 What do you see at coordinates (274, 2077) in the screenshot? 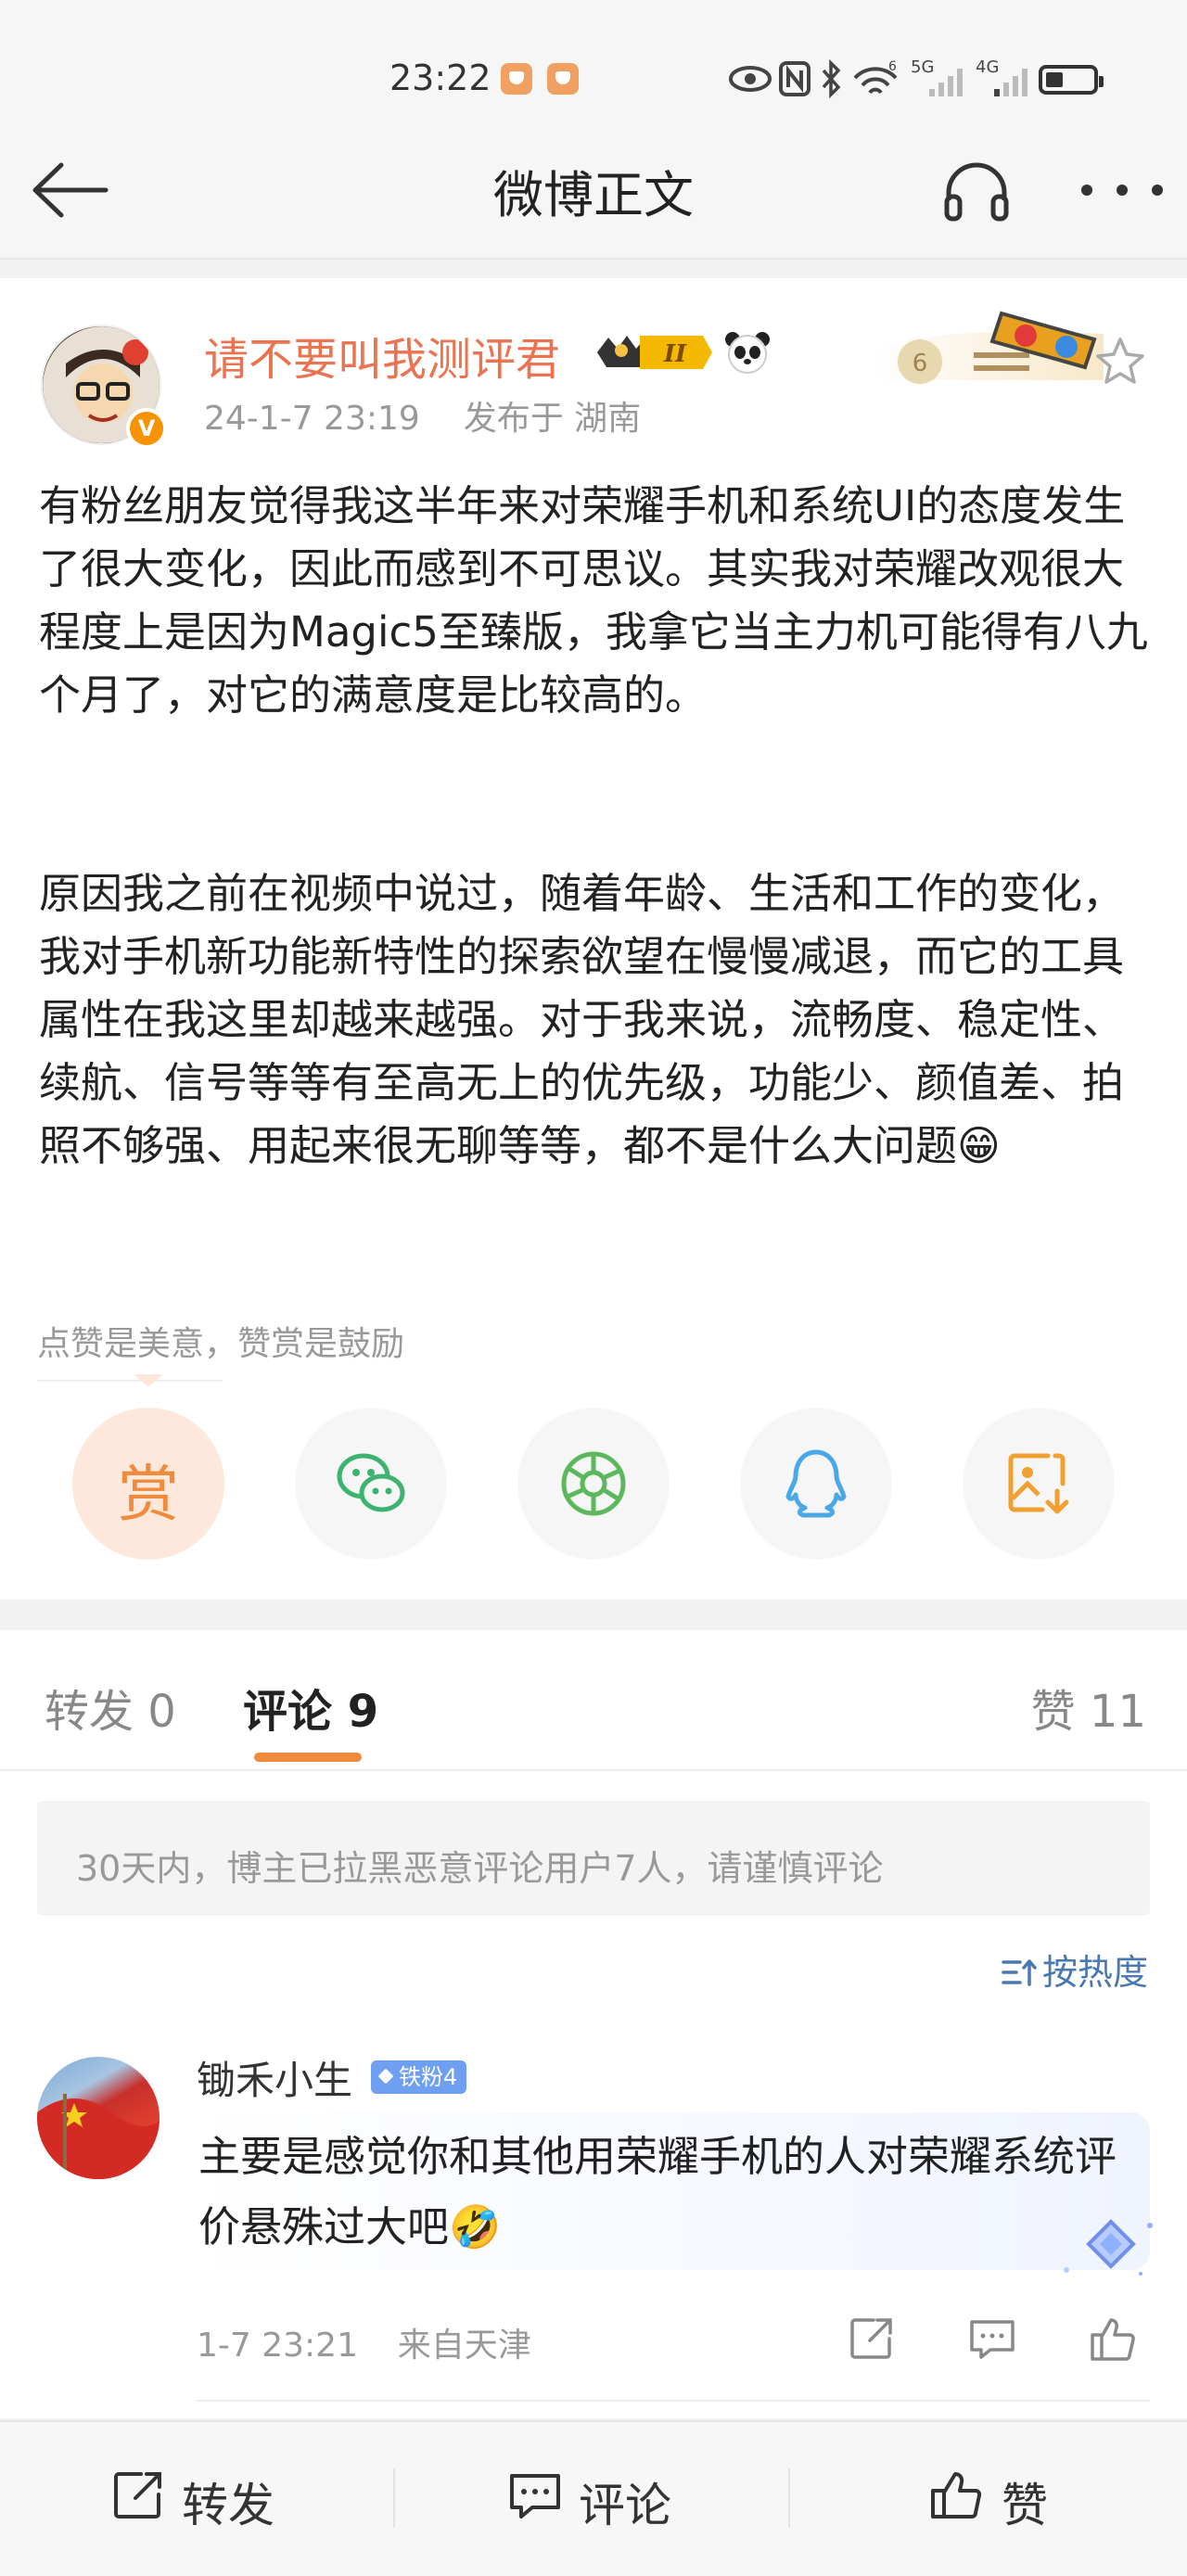
I see `commenter-name: 锄禾小生` at bounding box center [274, 2077].